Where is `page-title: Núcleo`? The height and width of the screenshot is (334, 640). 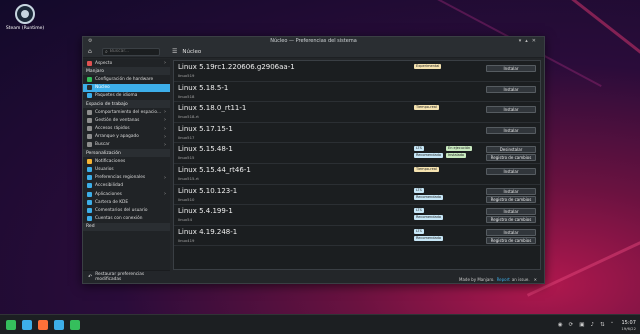
page-title: Núcleo is located at coordinates (192, 51).